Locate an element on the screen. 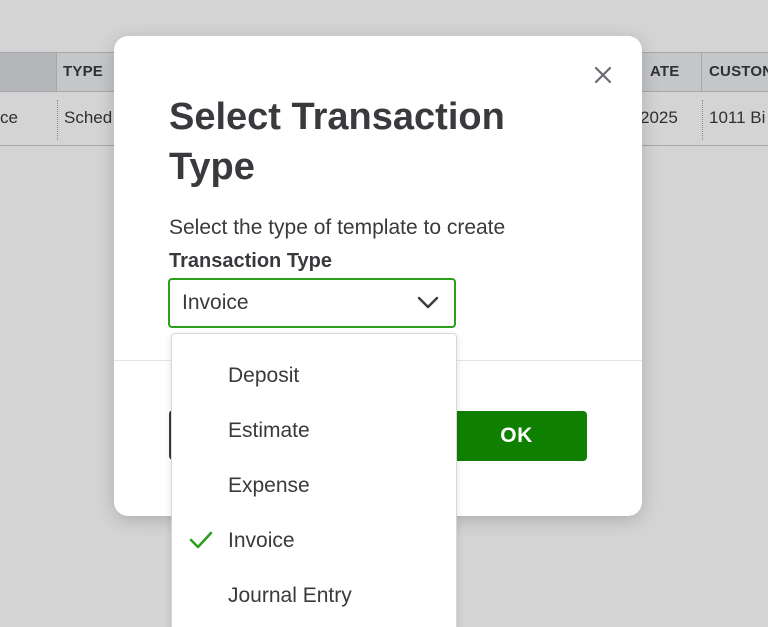 Image resolution: width=768 pixels, height=627 pixels. close-icon is located at coordinates (603, 75).